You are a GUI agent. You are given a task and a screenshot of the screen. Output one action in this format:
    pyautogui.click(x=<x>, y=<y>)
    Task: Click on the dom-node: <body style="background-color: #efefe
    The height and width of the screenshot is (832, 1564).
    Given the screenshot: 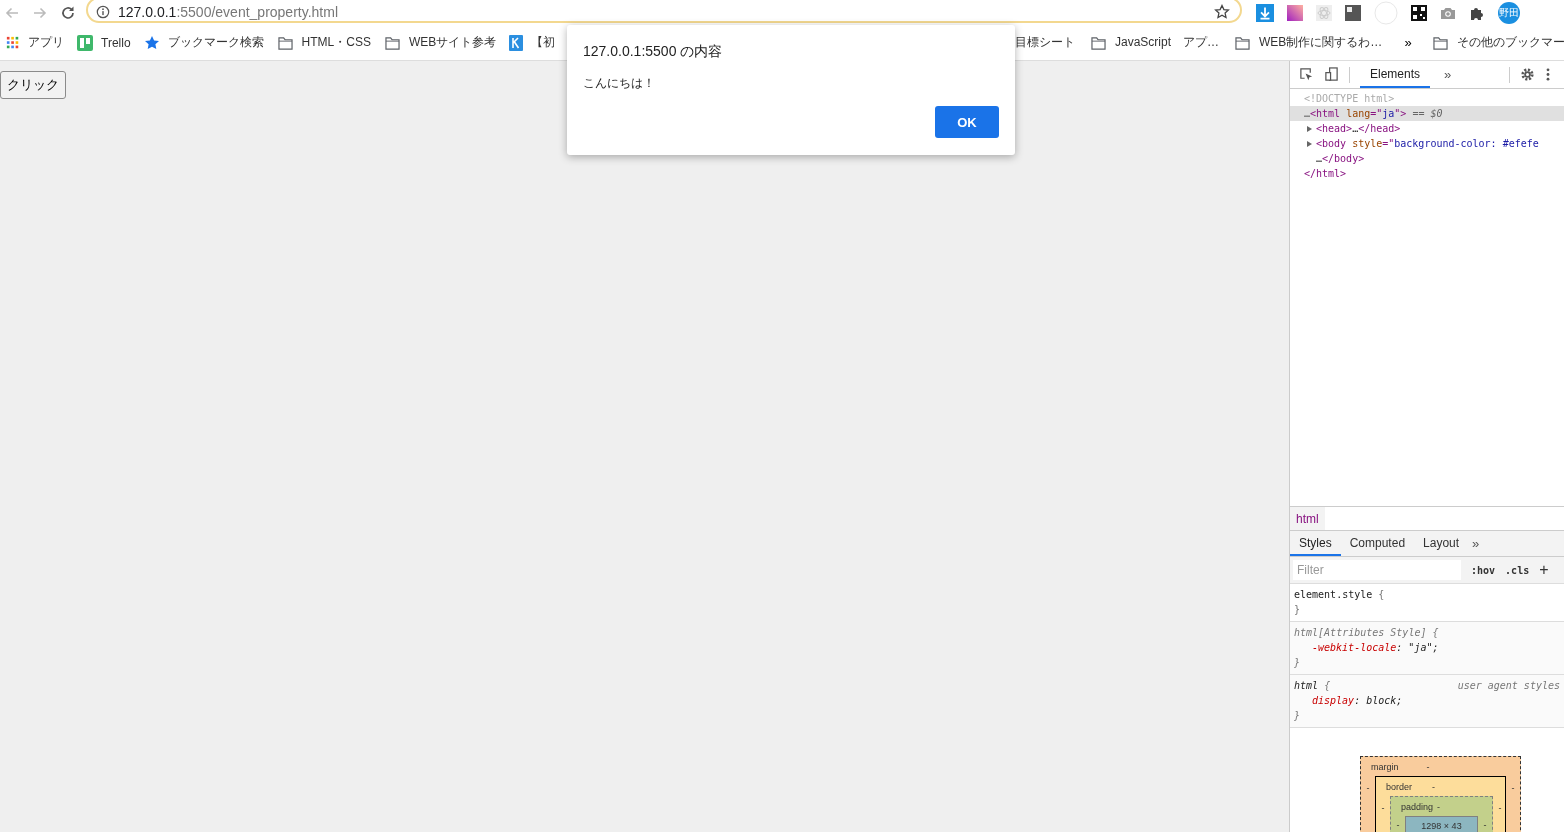 What is the action you would take?
    pyautogui.click(x=1427, y=143)
    